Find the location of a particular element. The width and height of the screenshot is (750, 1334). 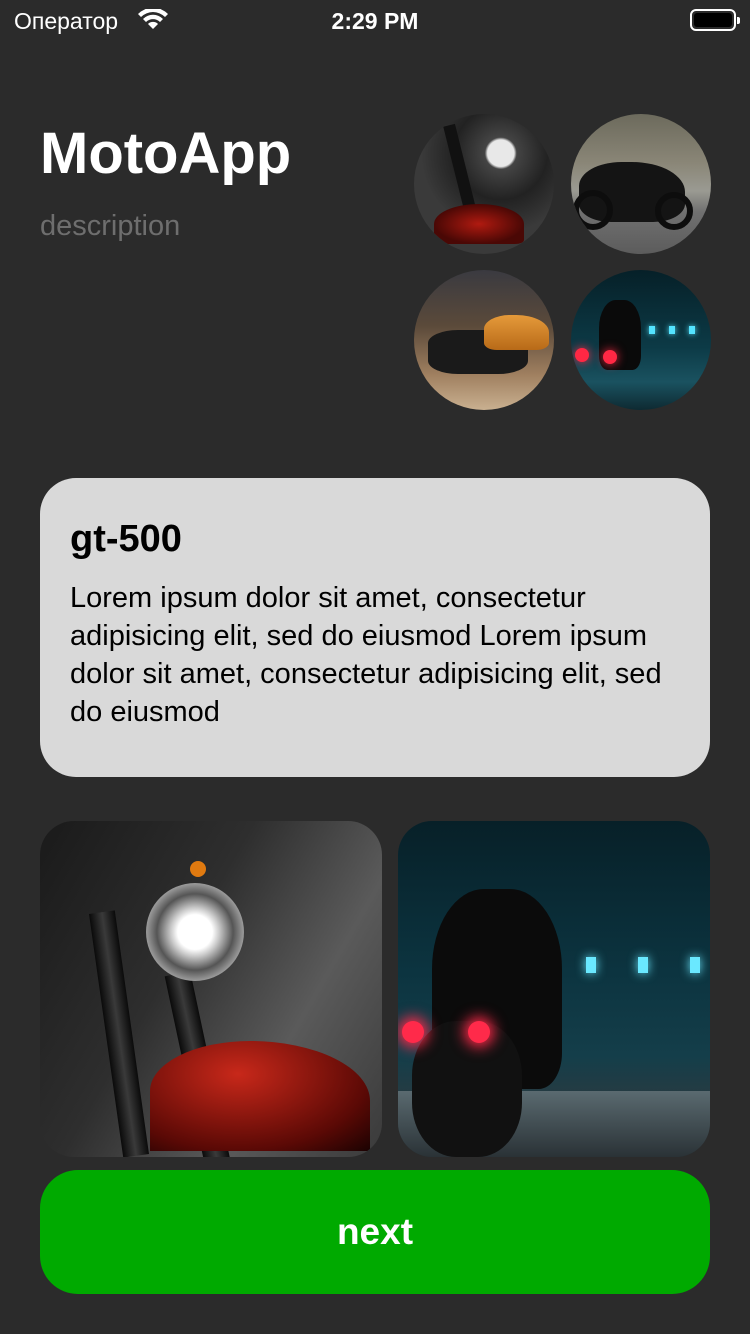

app-title: MotoApp is located at coordinates (166, 153).